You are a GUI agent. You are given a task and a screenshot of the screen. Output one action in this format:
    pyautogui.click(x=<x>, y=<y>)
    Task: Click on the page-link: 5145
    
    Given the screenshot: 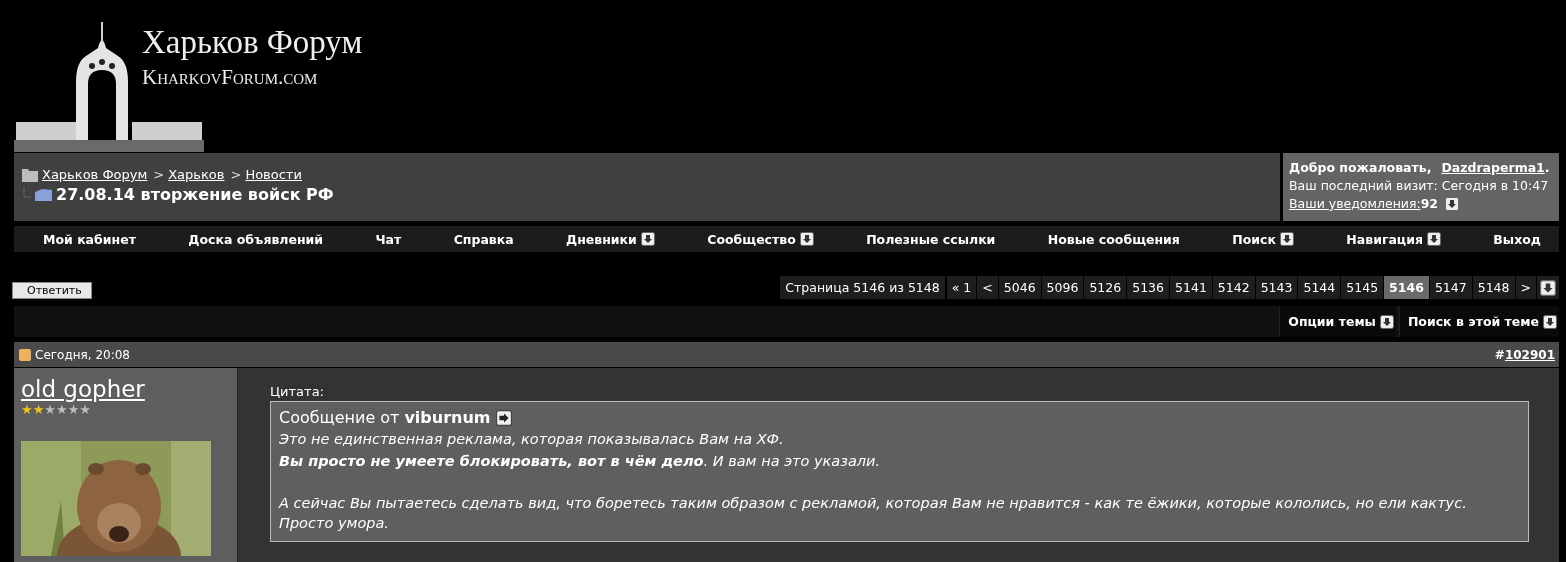 What is the action you would take?
    pyautogui.click(x=1362, y=287)
    